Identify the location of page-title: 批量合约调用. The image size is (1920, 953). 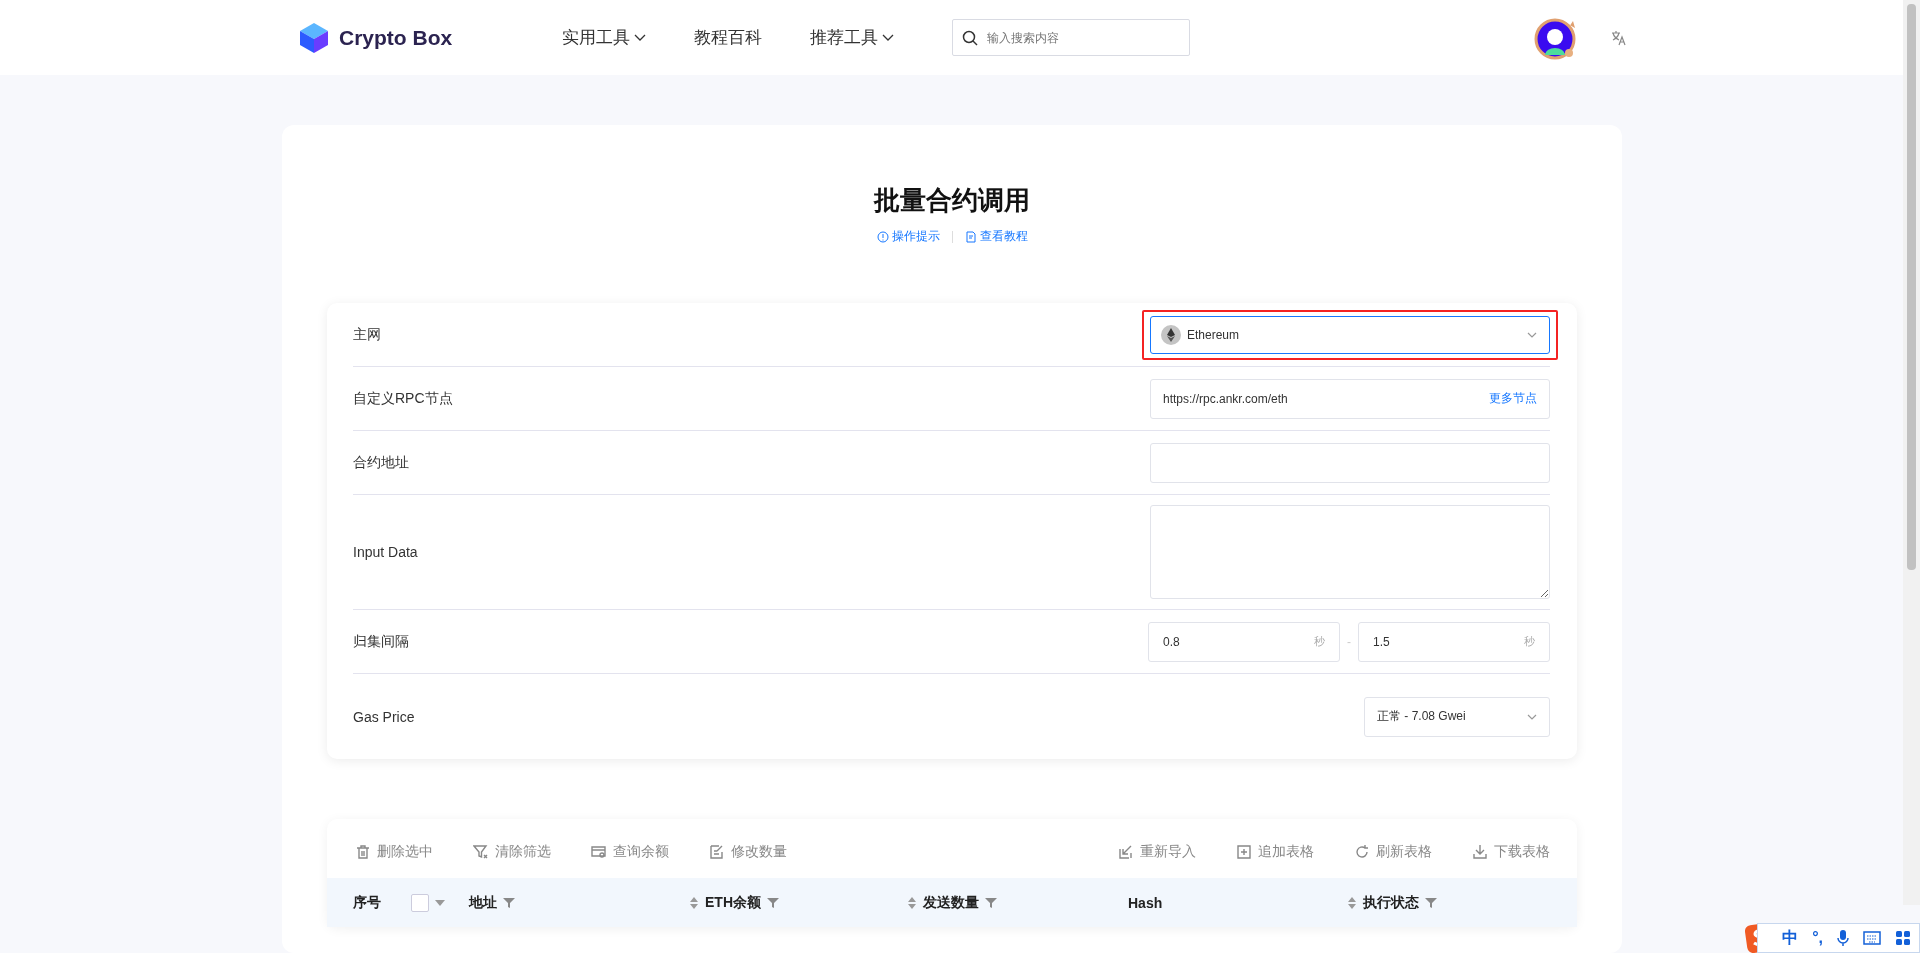
(951, 200).